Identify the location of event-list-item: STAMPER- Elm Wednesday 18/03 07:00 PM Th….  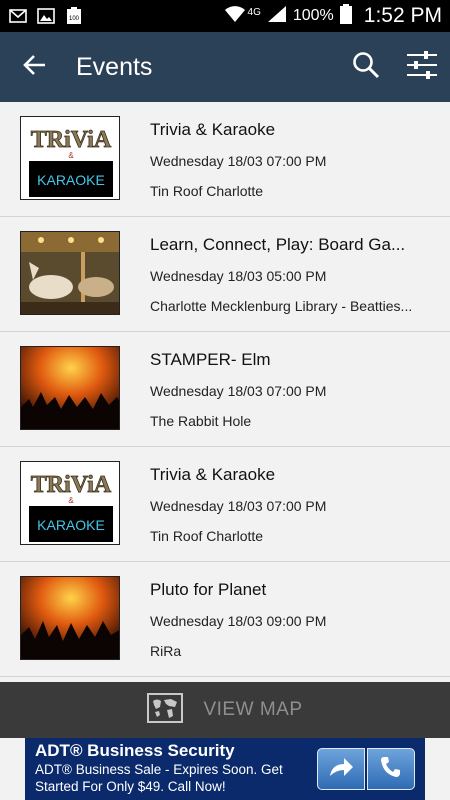
(225, 389).